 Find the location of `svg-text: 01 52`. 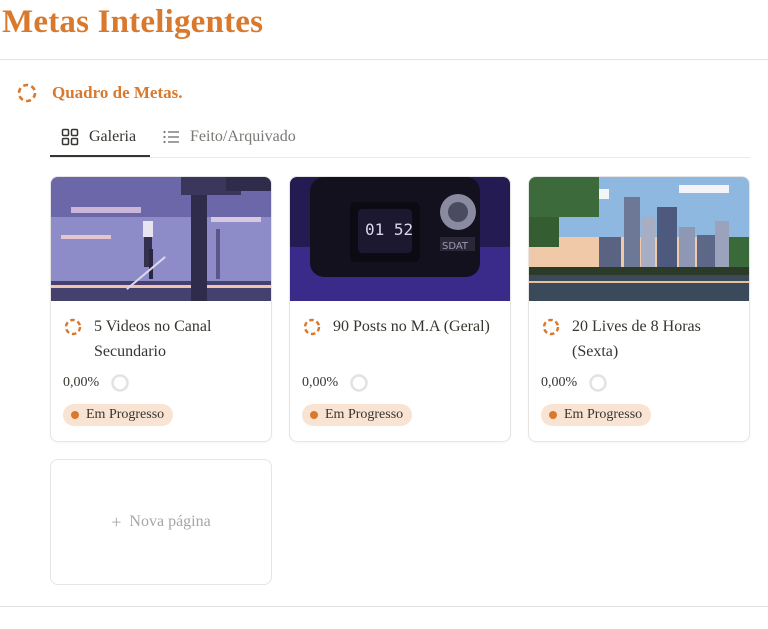

svg-text: 01 52 is located at coordinates (389, 229).